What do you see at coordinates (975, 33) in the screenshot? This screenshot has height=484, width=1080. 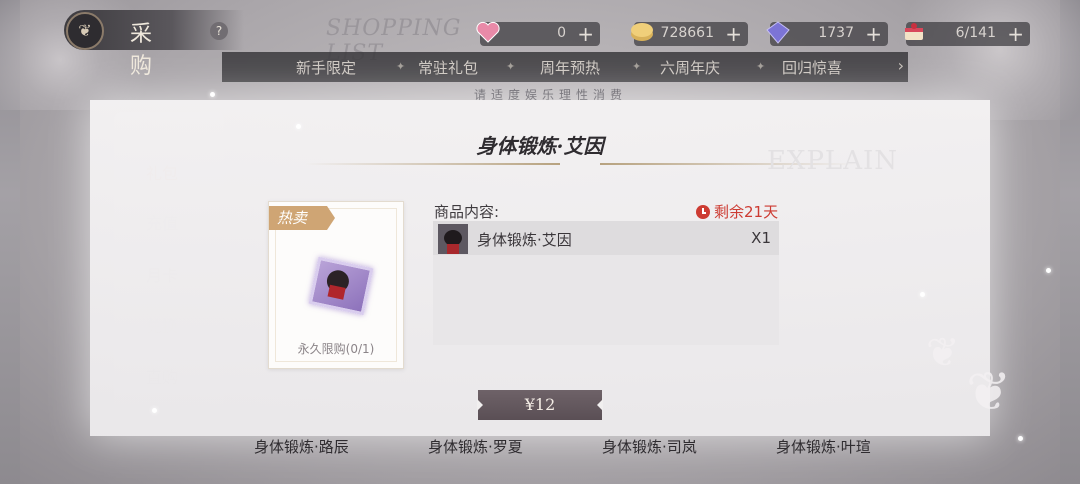 I see `currency-value: 6/141` at bounding box center [975, 33].